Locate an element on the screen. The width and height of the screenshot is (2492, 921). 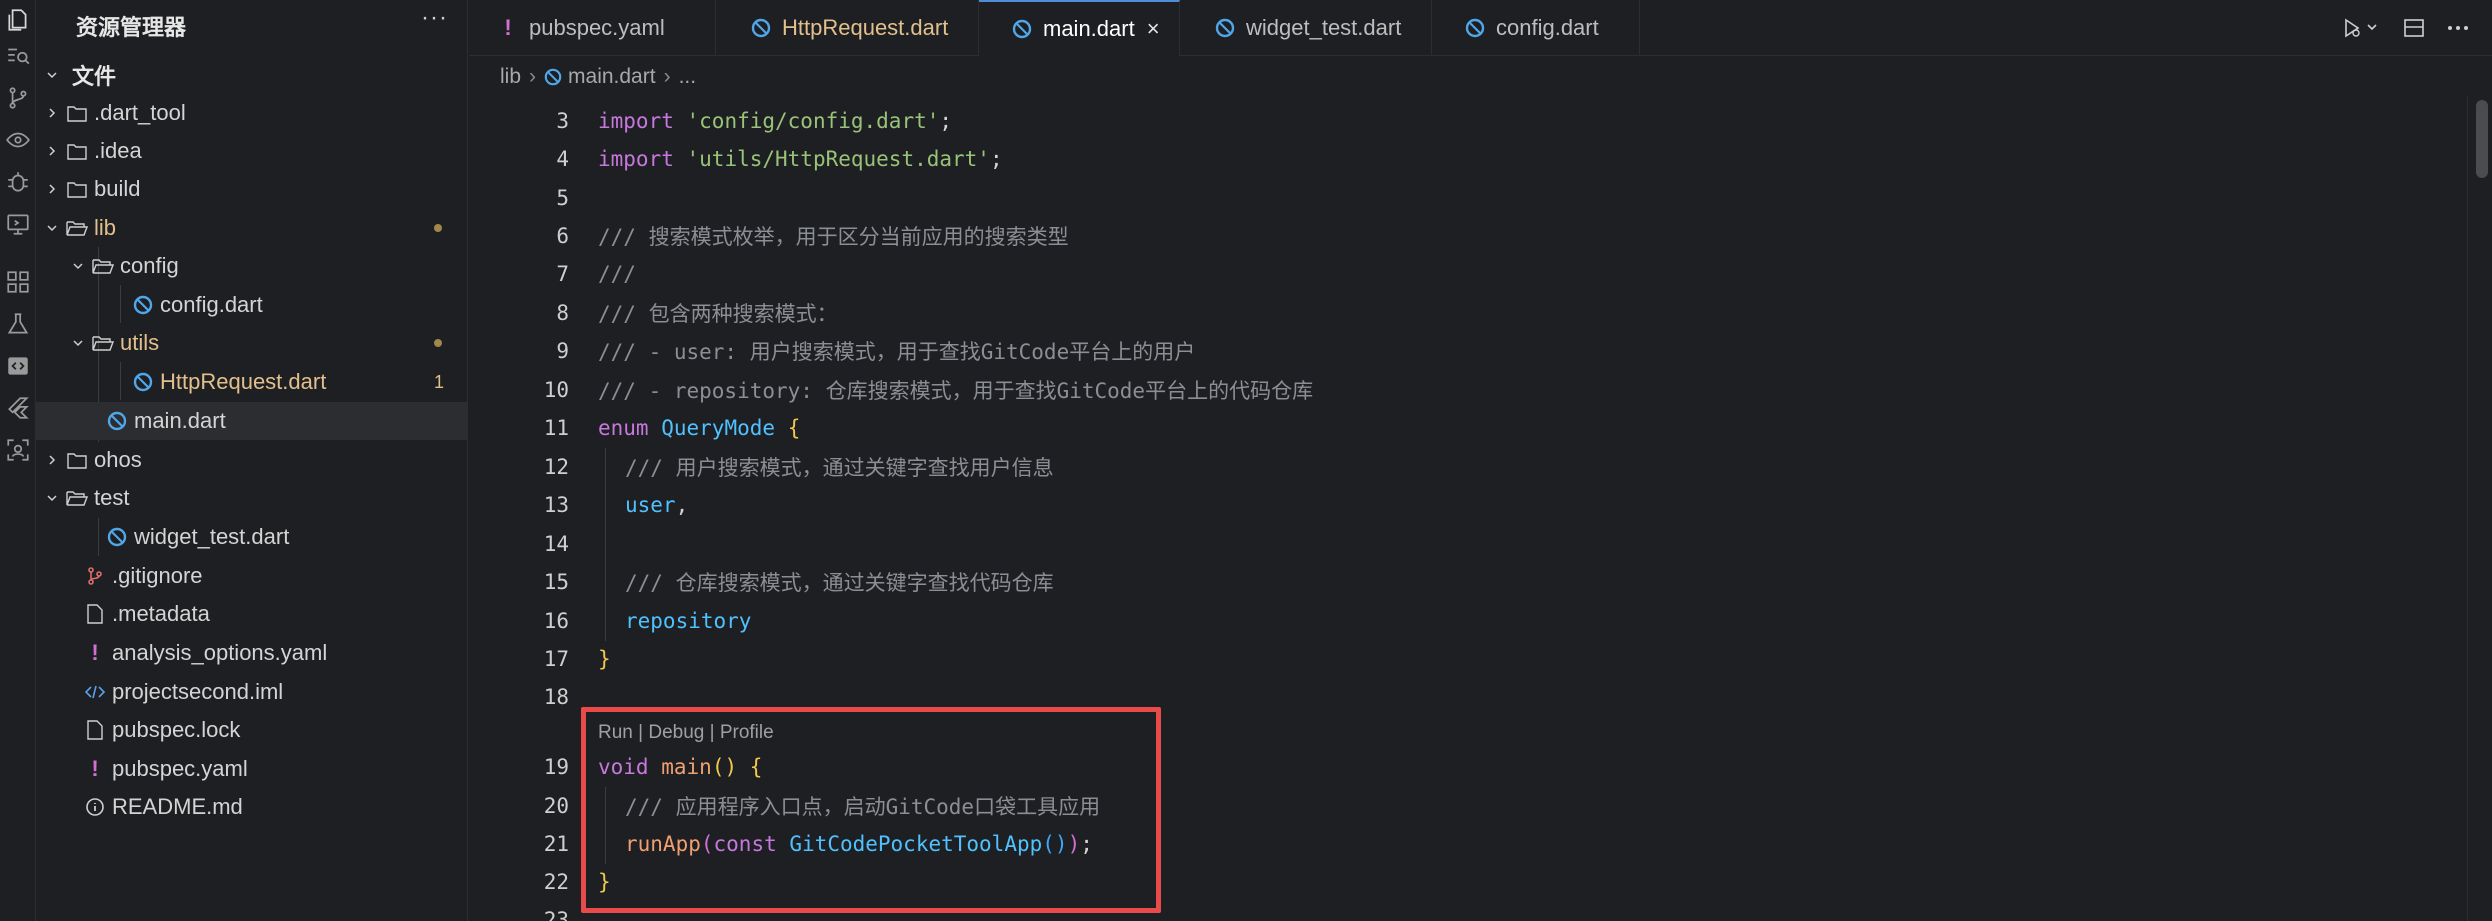
line-number: 18 is located at coordinates (556, 697).